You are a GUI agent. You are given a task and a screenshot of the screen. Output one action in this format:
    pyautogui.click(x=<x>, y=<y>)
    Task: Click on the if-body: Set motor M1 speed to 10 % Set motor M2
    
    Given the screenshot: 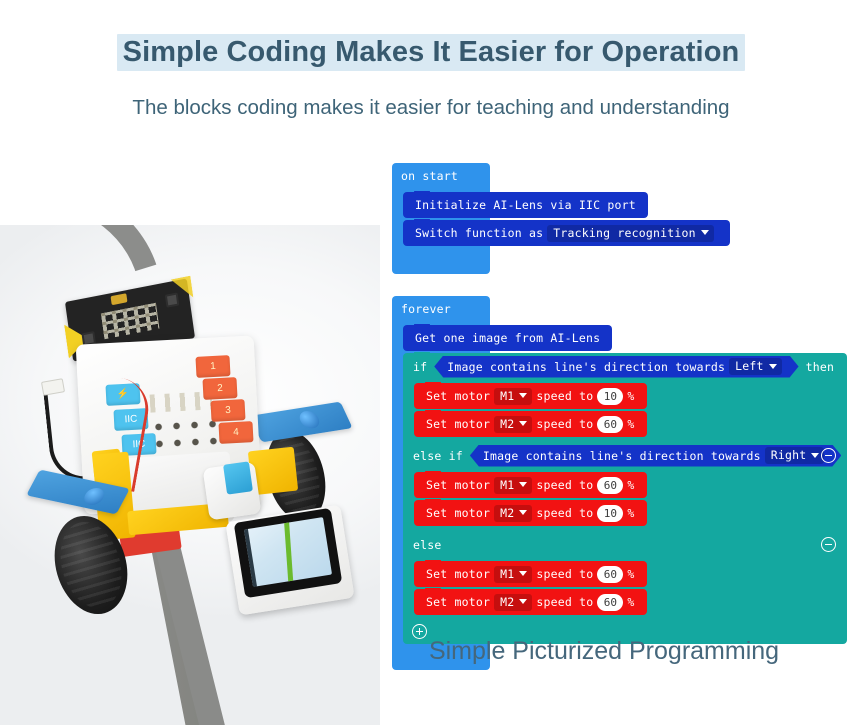 What is the action you would take?
    pyautogui.click(x=625, y=411)
    